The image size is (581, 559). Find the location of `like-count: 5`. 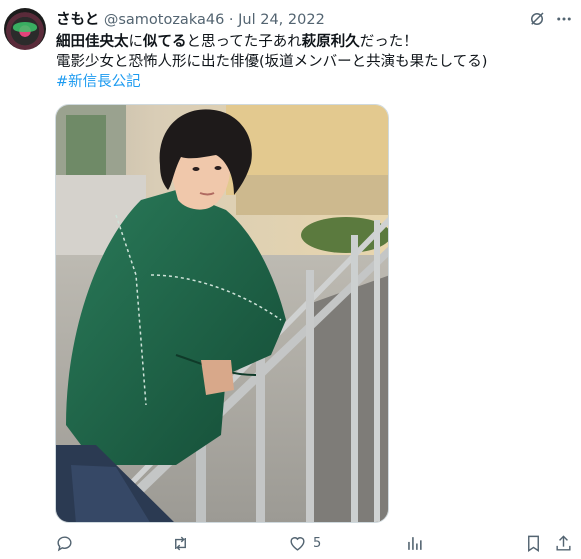

like-count: 5 is located at coordinates (317, 543).